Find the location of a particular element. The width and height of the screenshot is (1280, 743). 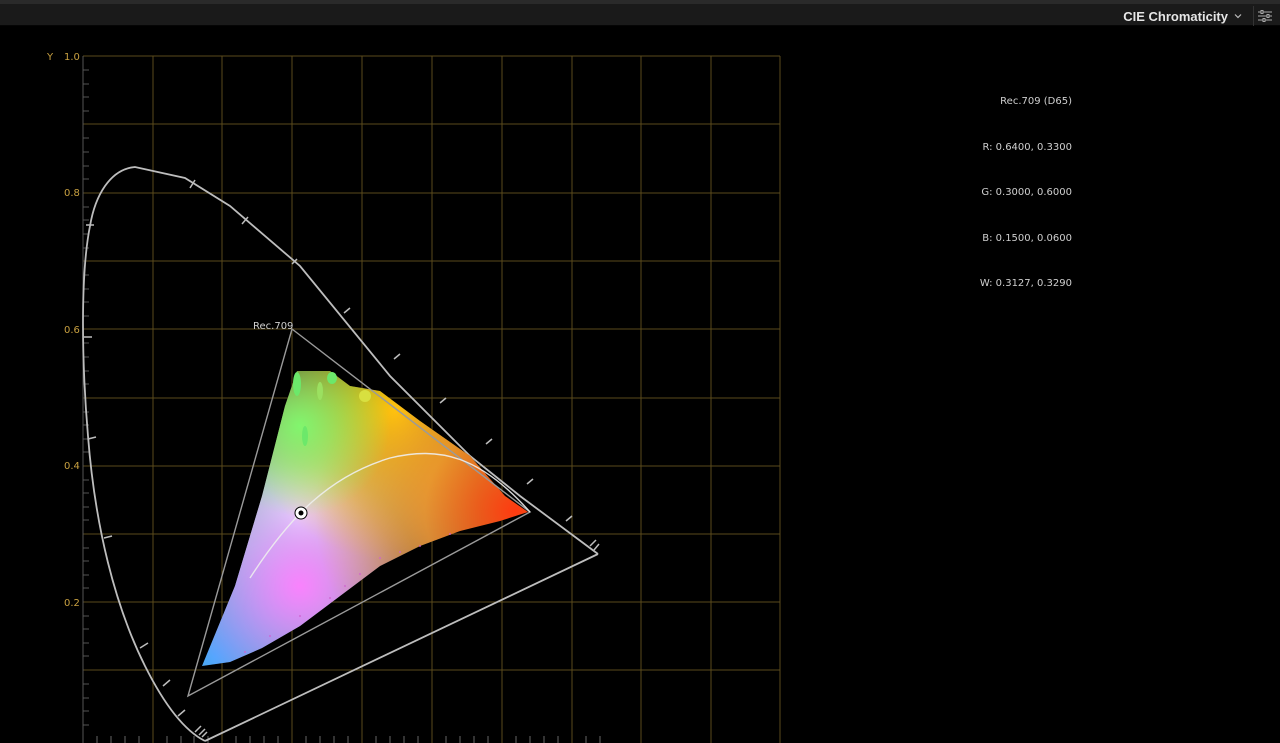

sliders-icon is located at coordinates (1265, 16).